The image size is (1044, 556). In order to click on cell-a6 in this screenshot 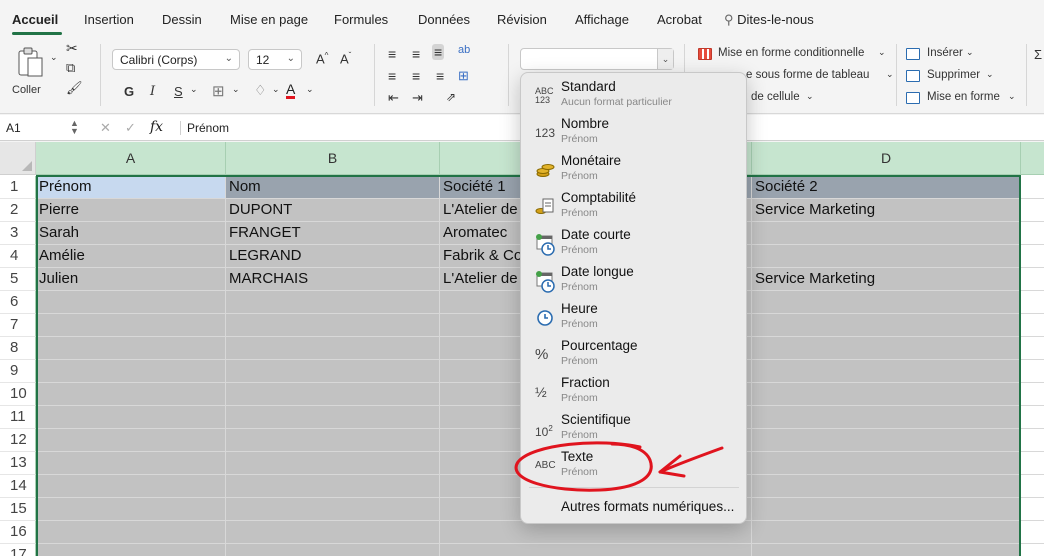, I will do `click(131, 302)`.